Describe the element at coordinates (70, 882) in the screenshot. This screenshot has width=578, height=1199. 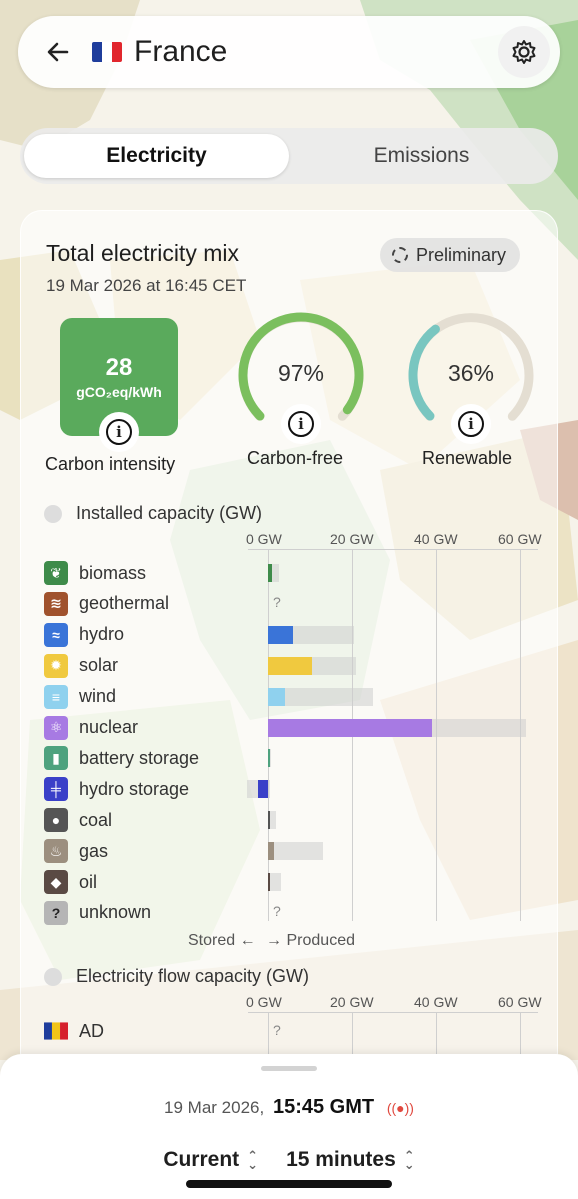
I see `capacity-row: ◆ oil` at that location.